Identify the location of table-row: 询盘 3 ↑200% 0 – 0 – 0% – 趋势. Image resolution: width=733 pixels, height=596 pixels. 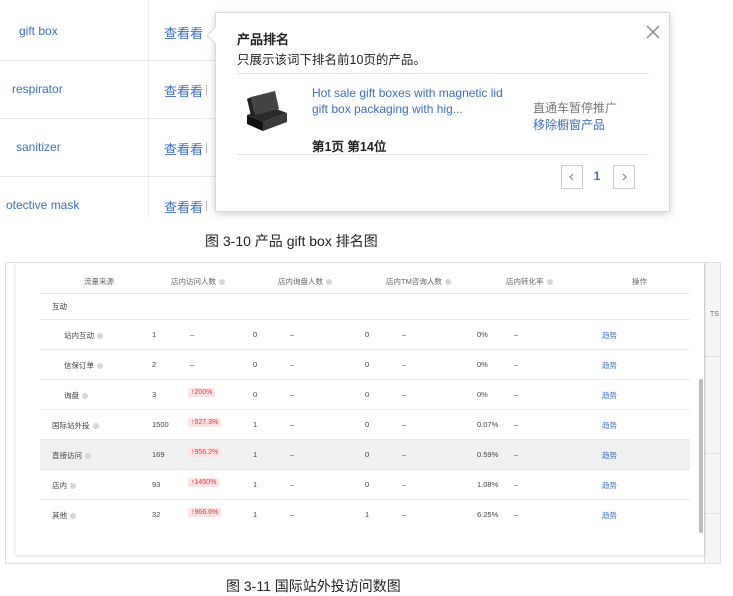
(365, 394).